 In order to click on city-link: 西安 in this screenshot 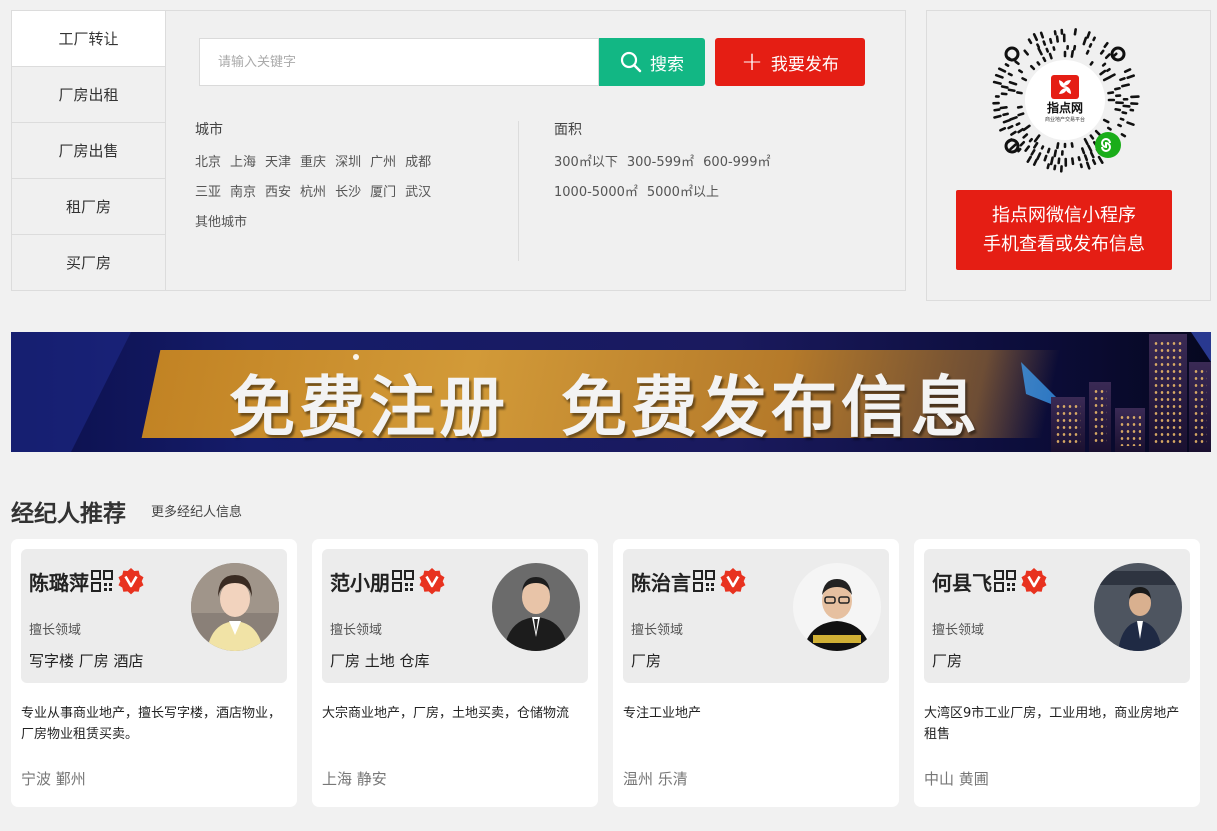, I will do `click(278, 192)`.